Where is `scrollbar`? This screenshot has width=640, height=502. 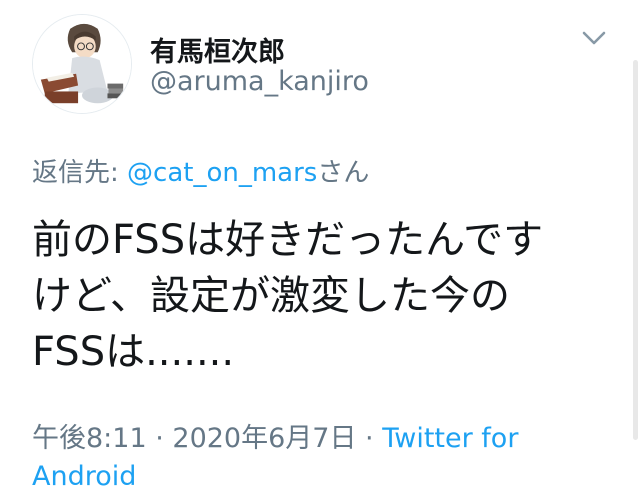
scrollbar is located at coordinates (635, 250).